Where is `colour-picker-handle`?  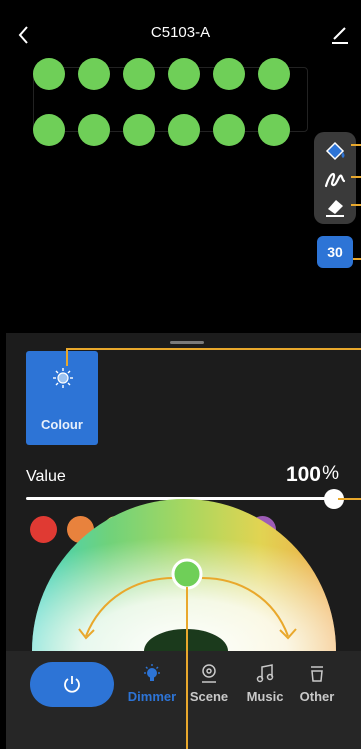
colour-picker-handle is located at coordinates (187, 574).